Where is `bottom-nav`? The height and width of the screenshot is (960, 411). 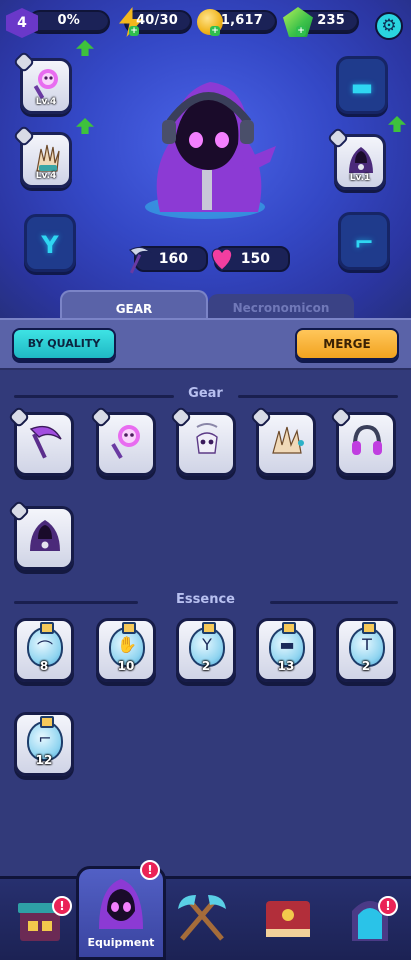
bottom-nav is located at coordinates (205, 918).